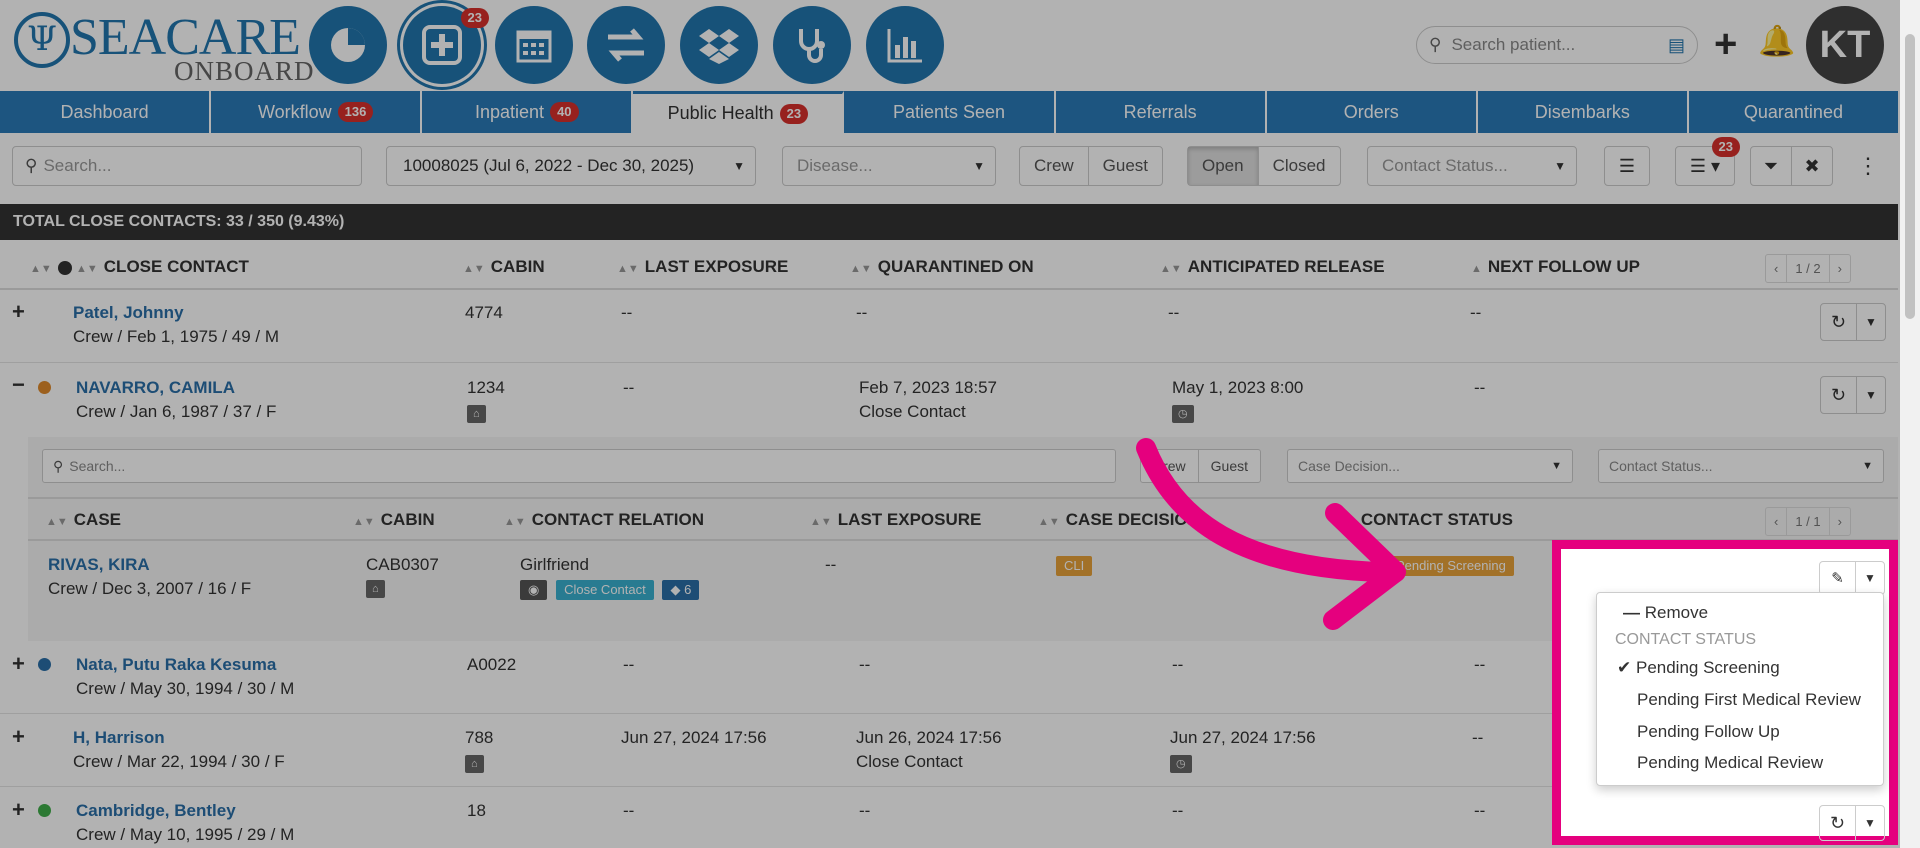 Image resolution: width=1920 pixels, height=848 pixels. Describe the element at coordinates (1910, 176) in the screenshot. I see `scrollbar-thumb` at that location.